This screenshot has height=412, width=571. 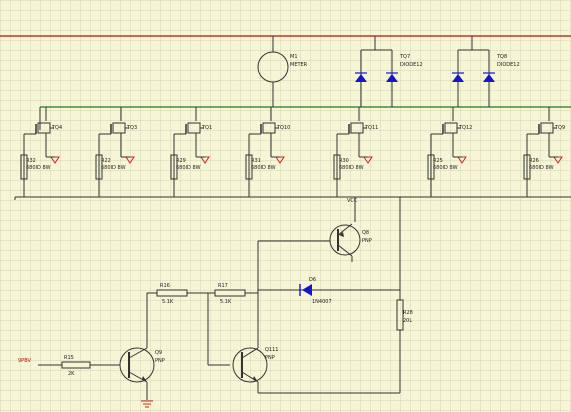 What do you see at coordinates (106, 161) in the screenshot?
I see `resistor-ref: R22` at bounding box center [106, 161].